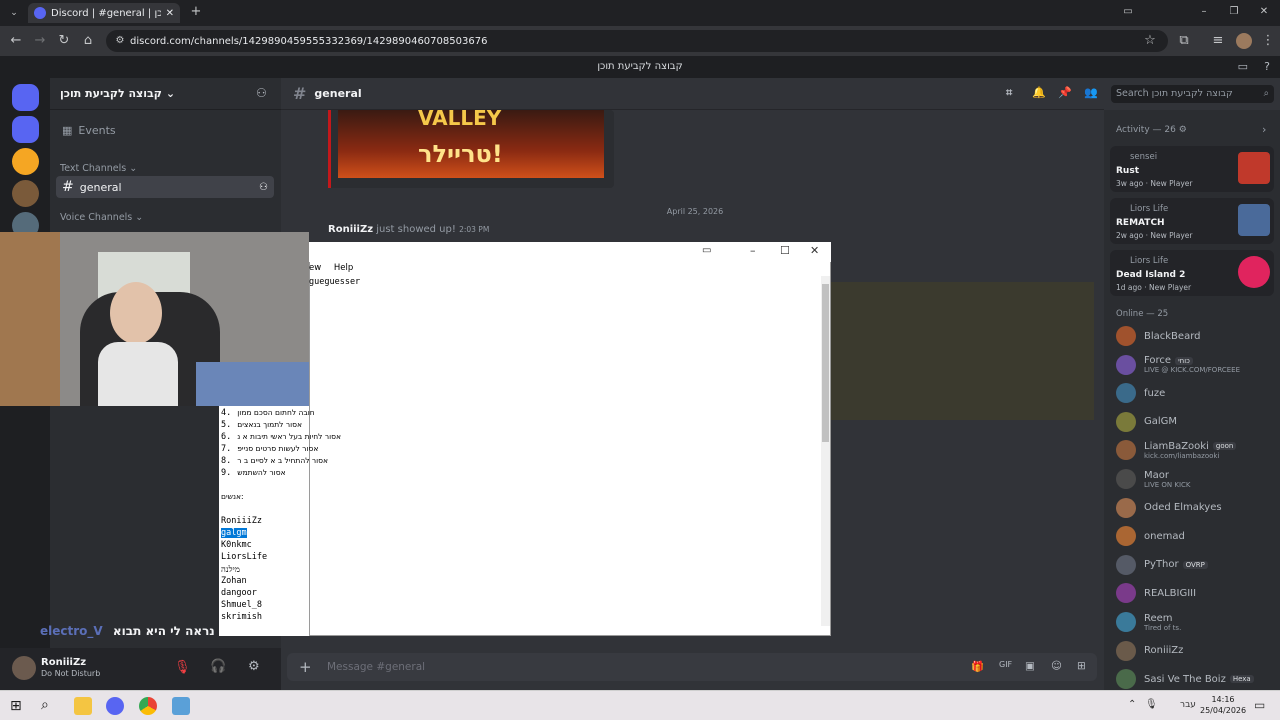 The height and width of the screenshot is (720, 1280). I want to click on bed, so click(252, 384).